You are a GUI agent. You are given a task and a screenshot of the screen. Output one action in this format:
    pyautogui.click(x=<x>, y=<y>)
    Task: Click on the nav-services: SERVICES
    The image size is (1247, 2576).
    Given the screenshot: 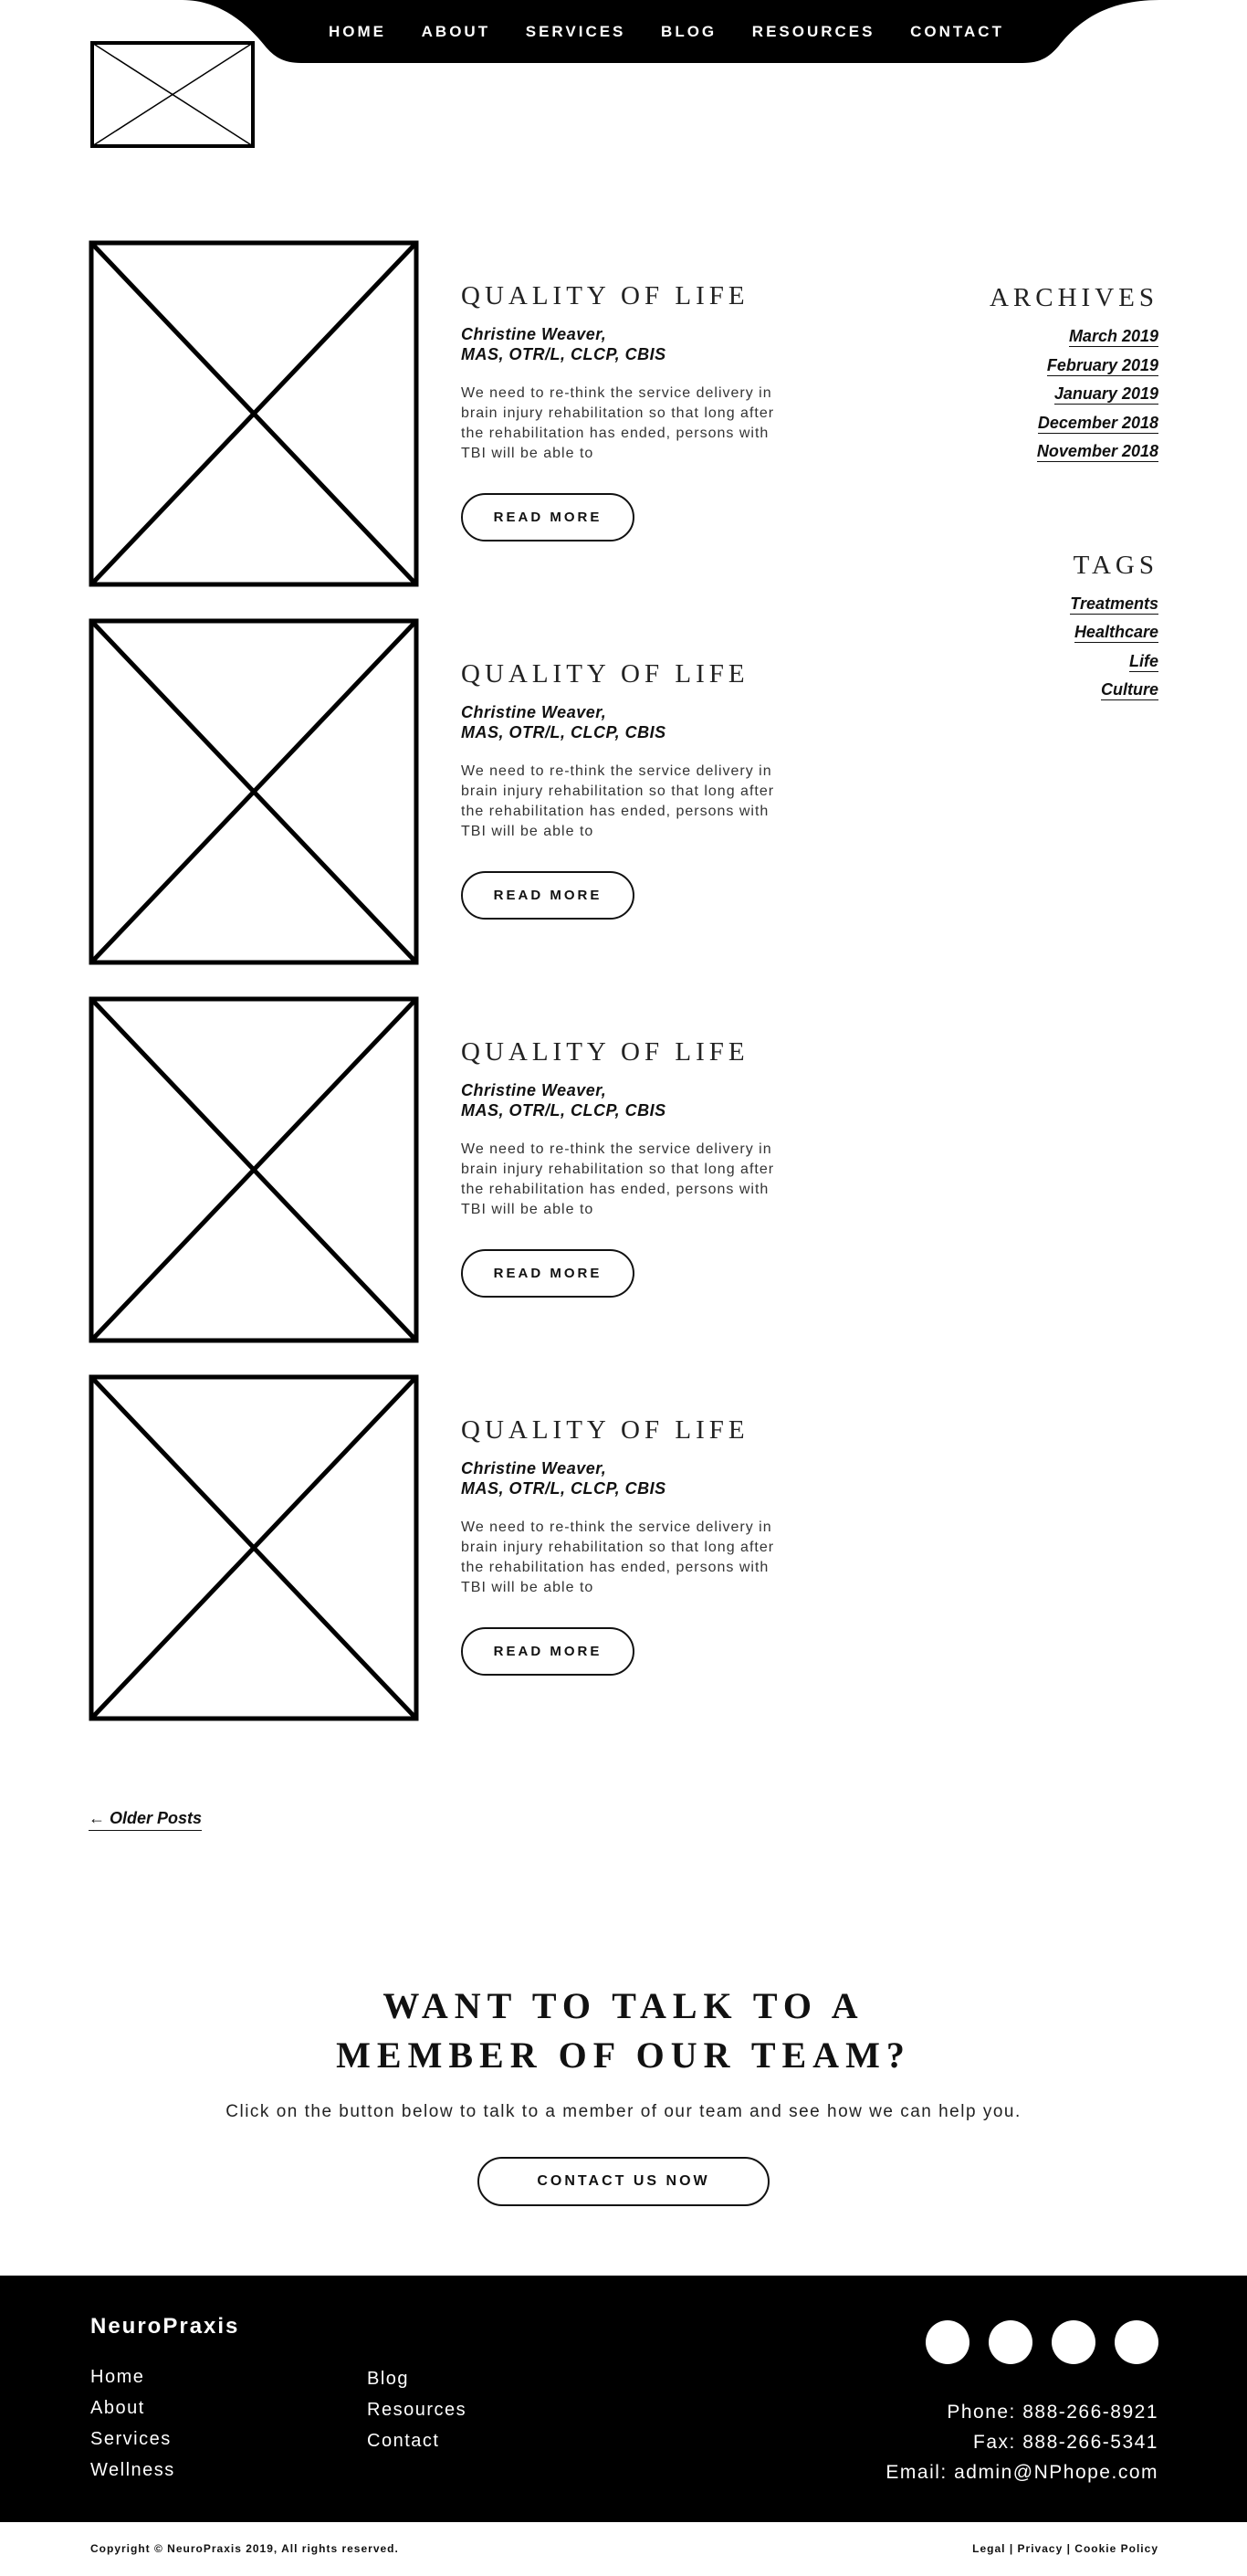 What is the action you would take?
    pyautogui.click(x=576, y=32)
    